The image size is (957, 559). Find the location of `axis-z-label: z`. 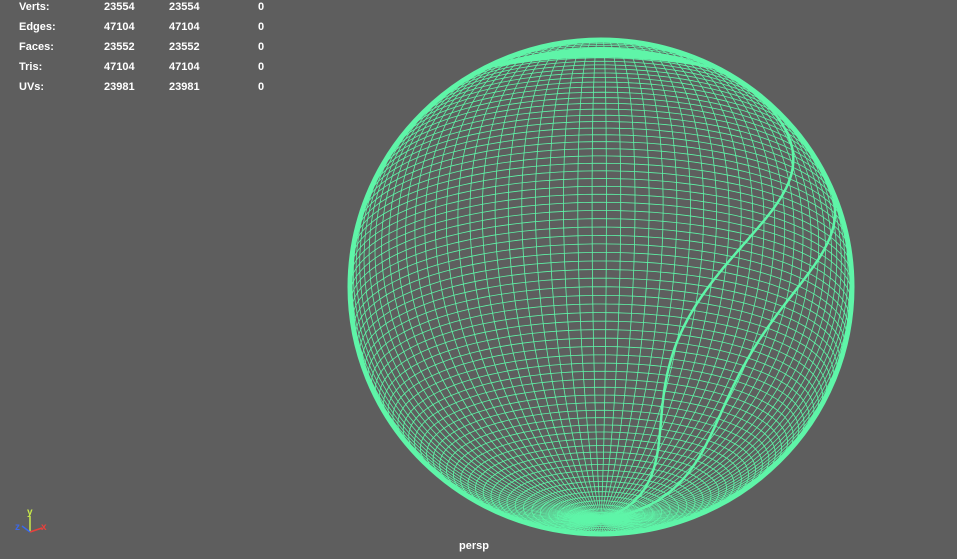

axis-z-label: z is located at coordinates (17, 527).